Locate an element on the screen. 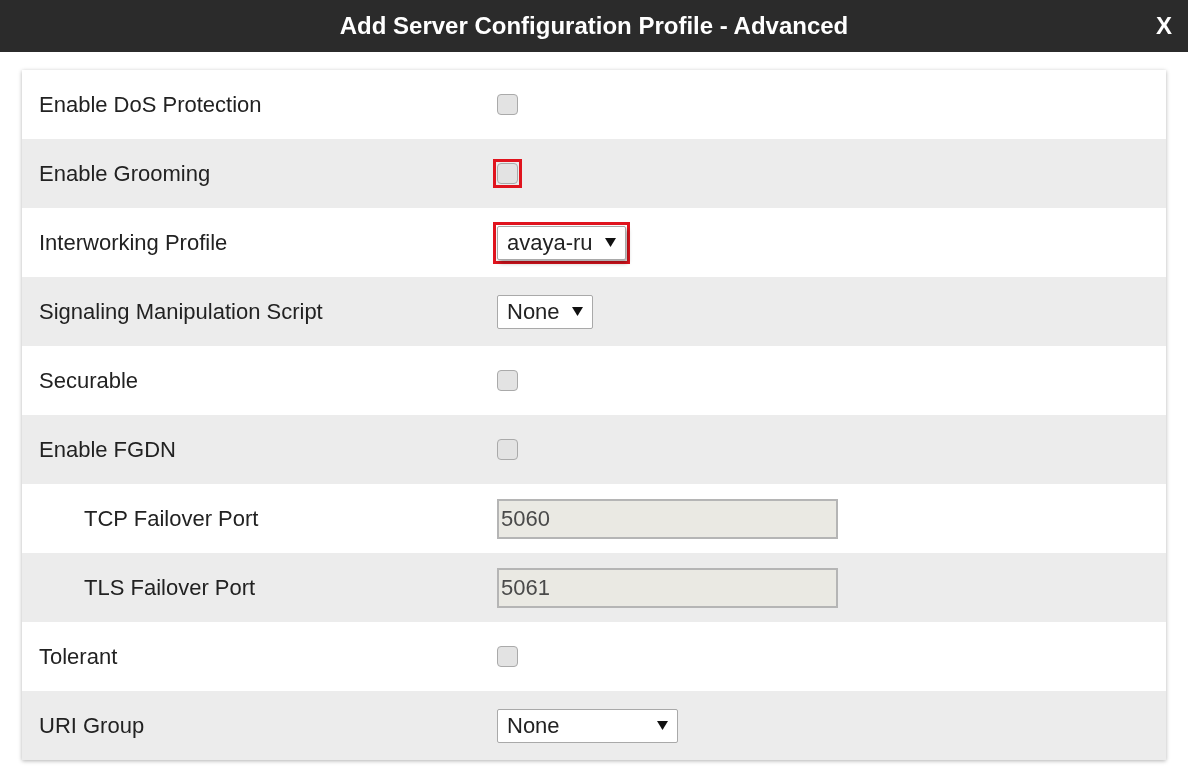 The height and width of the screenshot is (776, 1188). field-label: Interworking Profile is located at coordinates (133, 243).